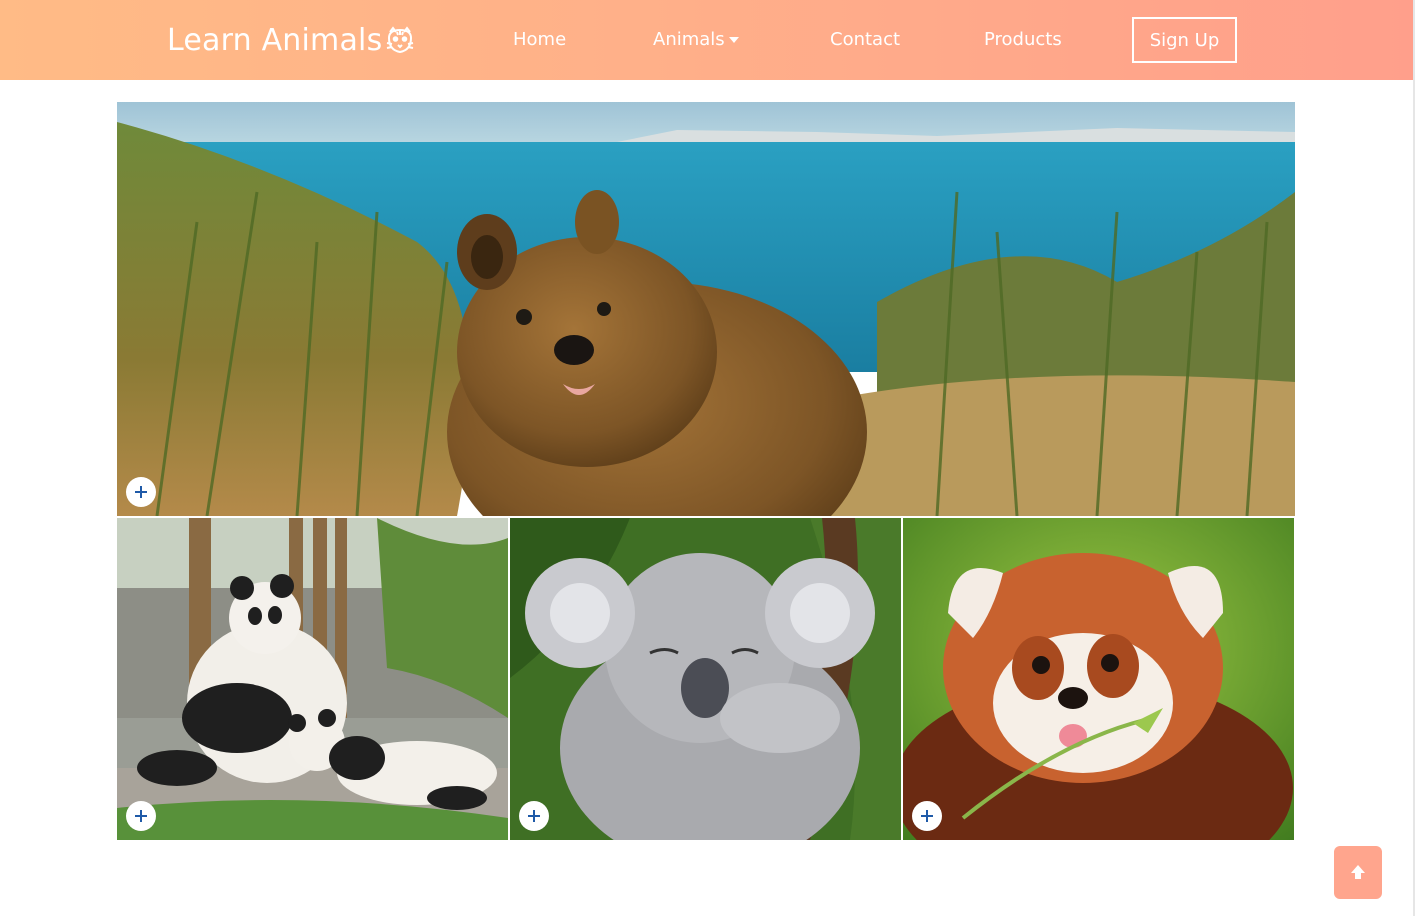 The width and height of the screenshot is (1415, 916). I want to click on arrow-up-icon, so click(1358, 871).